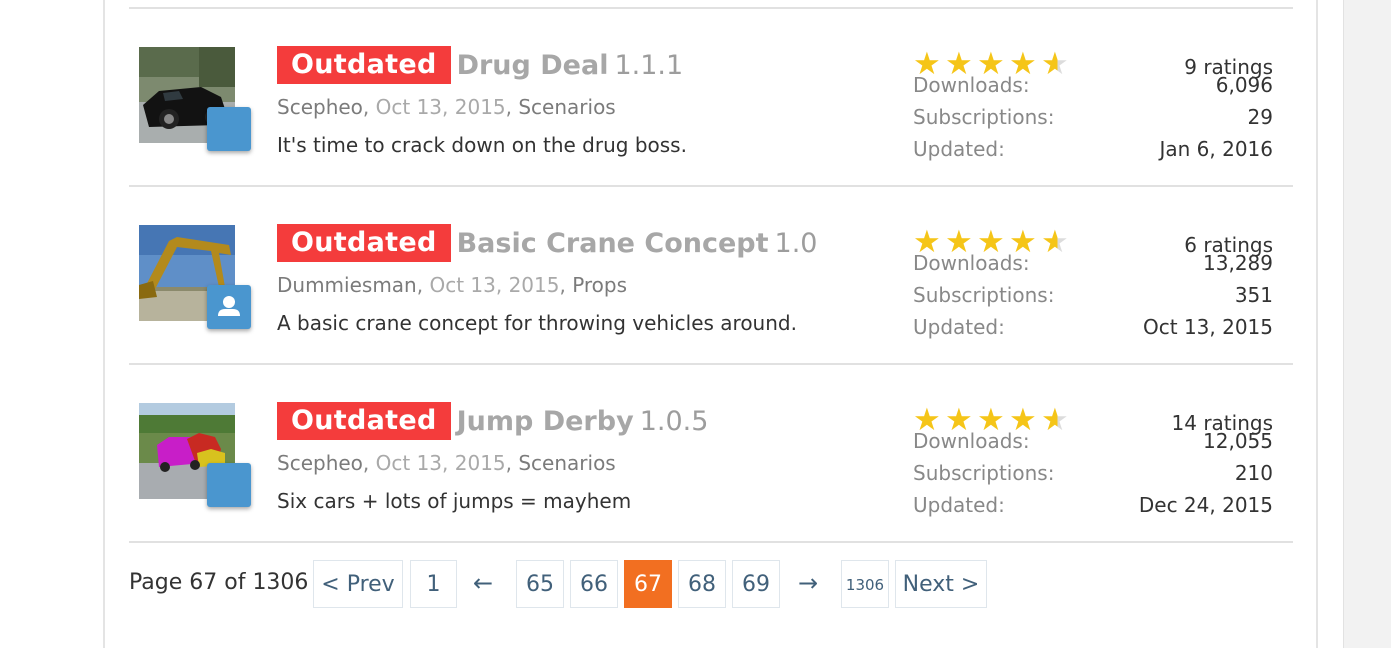  I want to click on updated-stat: Updated: Oct 13, 2015, so click(1093, 329).